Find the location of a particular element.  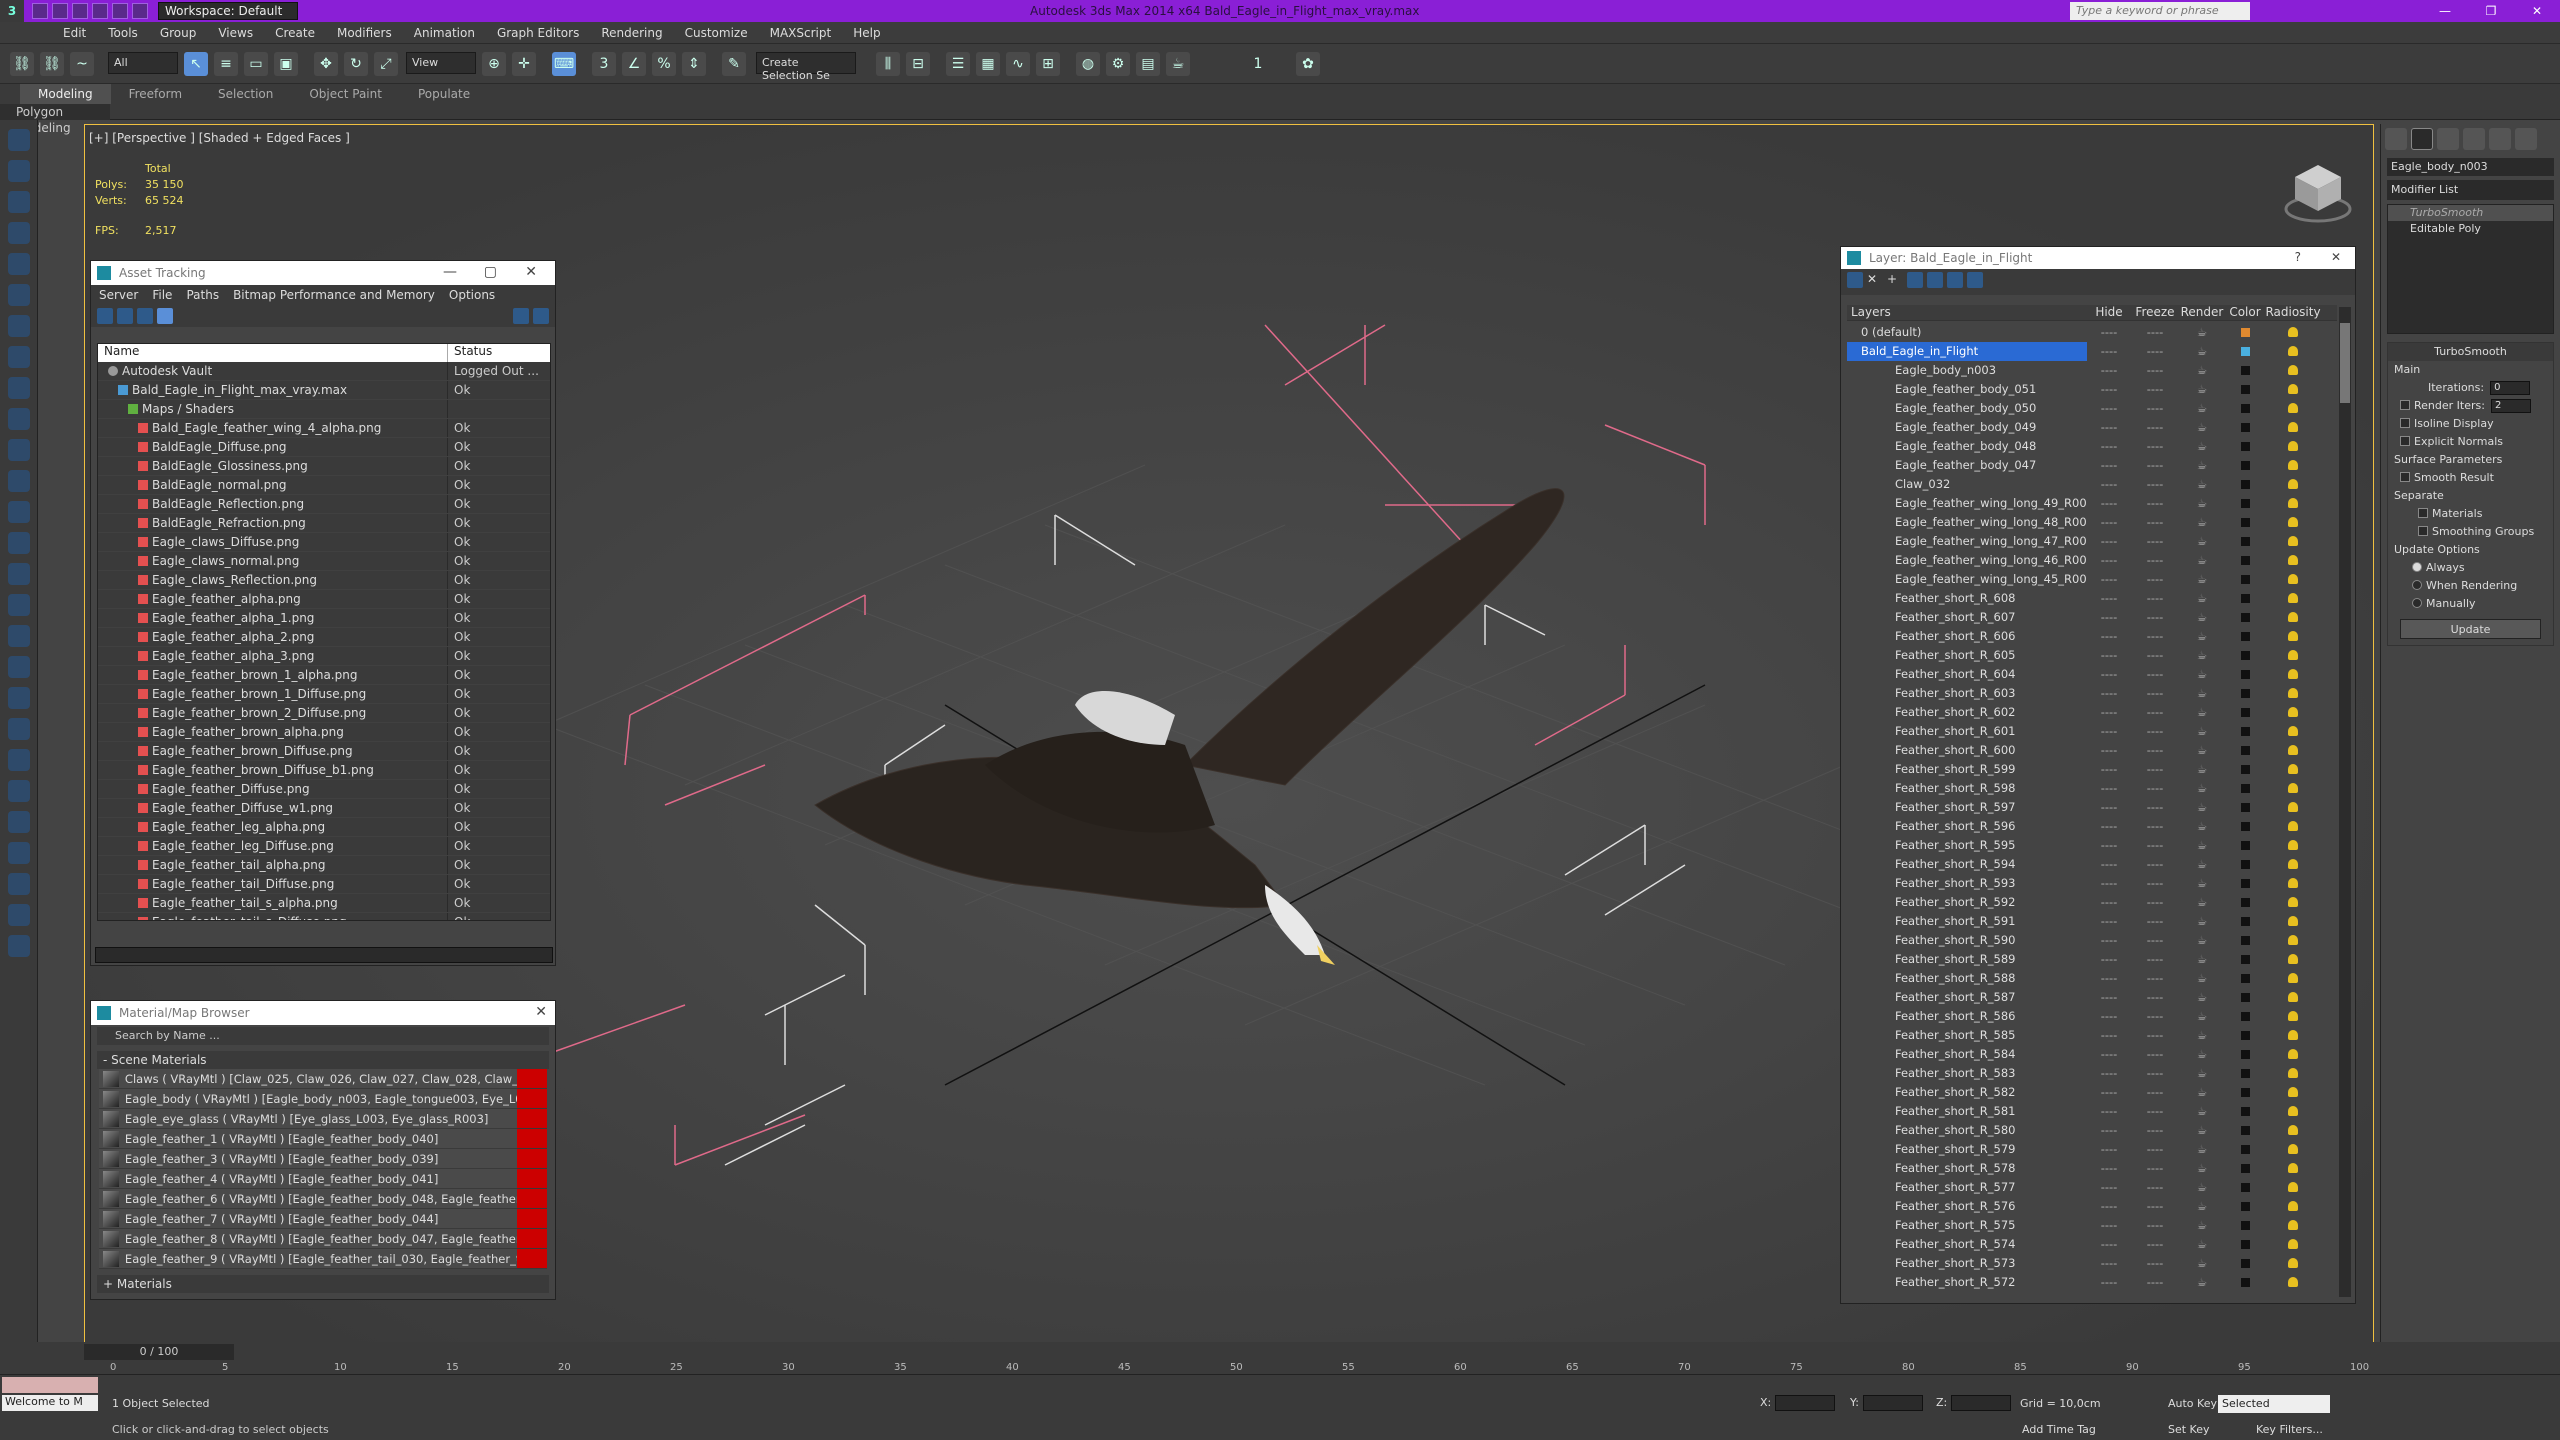

update-button: Update is located at coordinates (2470, 629).